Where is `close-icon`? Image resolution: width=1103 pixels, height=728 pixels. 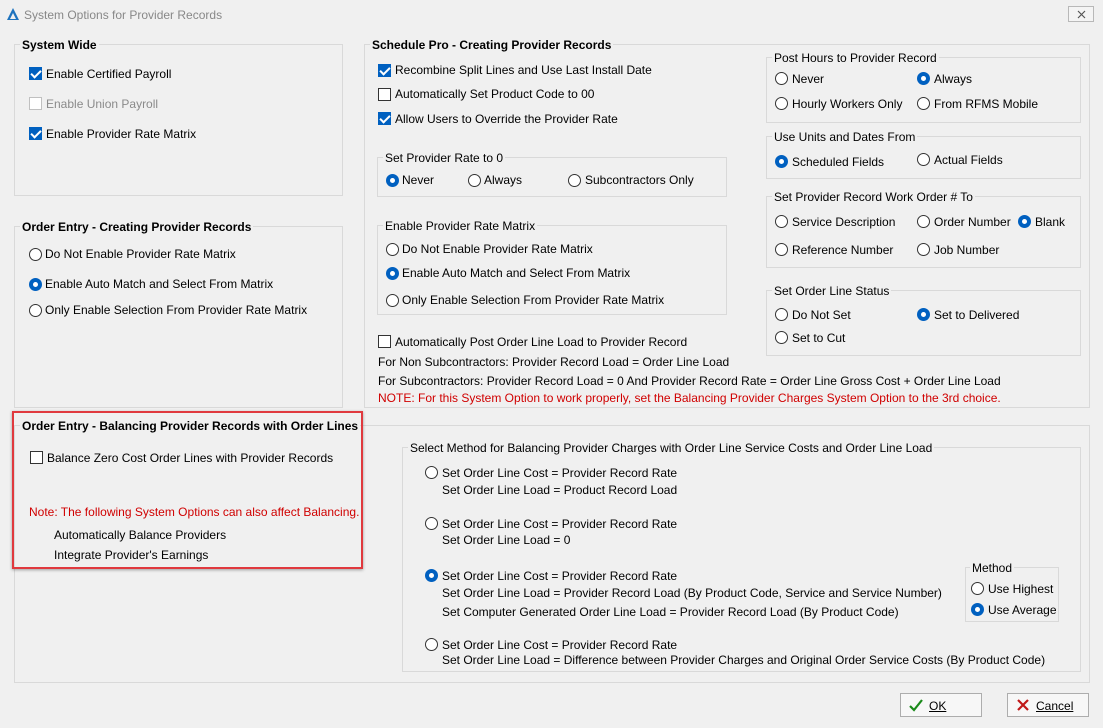 close-icon is located at coordinates (1081, 14).